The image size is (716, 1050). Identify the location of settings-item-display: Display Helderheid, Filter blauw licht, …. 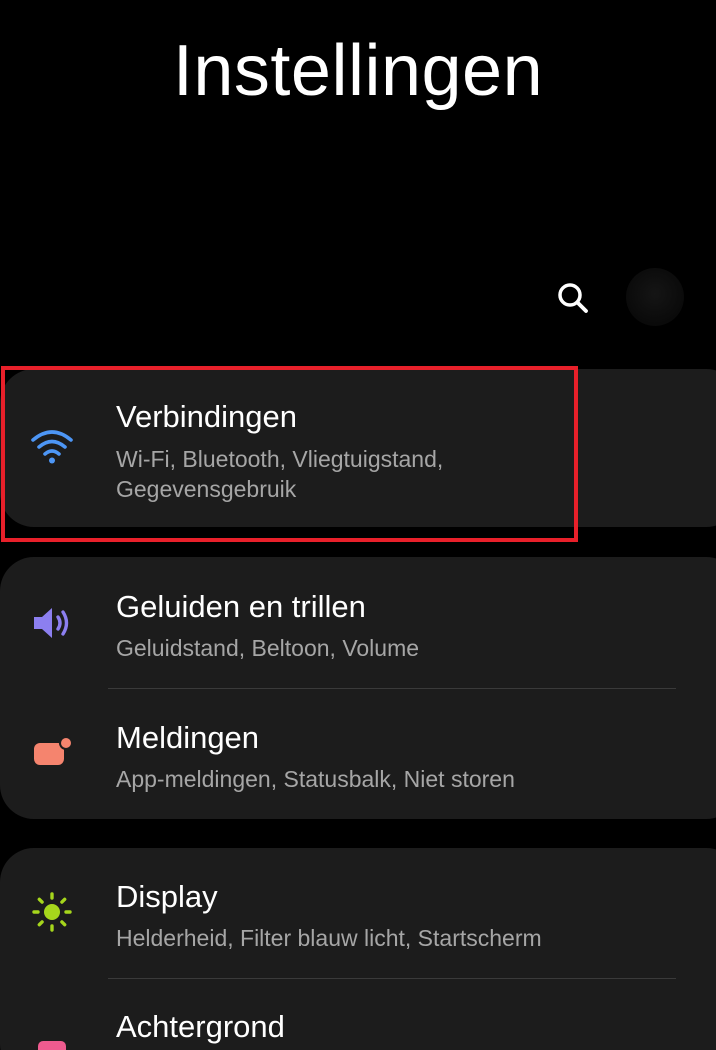
(358, 913).